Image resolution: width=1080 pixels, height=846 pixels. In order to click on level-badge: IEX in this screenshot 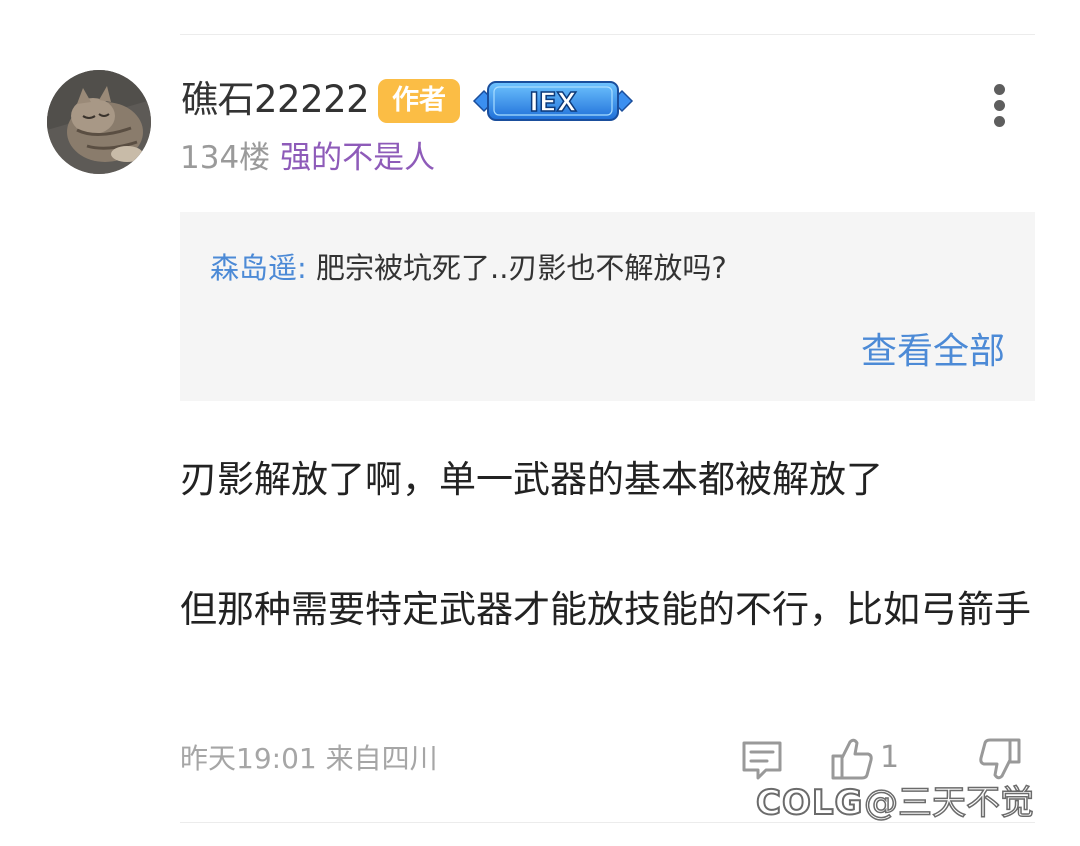, I will do `click(553, 101)`.